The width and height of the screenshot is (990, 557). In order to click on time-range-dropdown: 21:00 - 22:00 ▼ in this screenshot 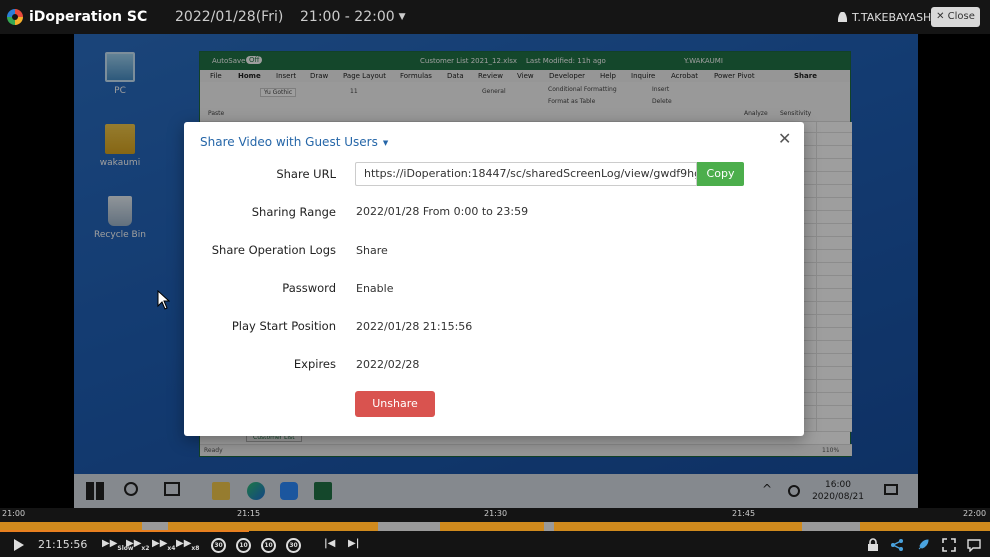, I will do `click(353, 17)`.